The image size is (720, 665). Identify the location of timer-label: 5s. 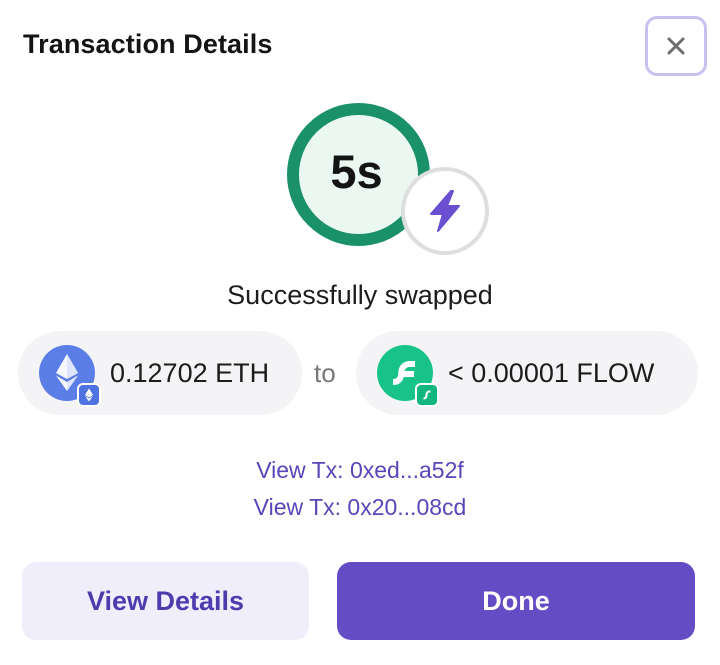
(356, 171).